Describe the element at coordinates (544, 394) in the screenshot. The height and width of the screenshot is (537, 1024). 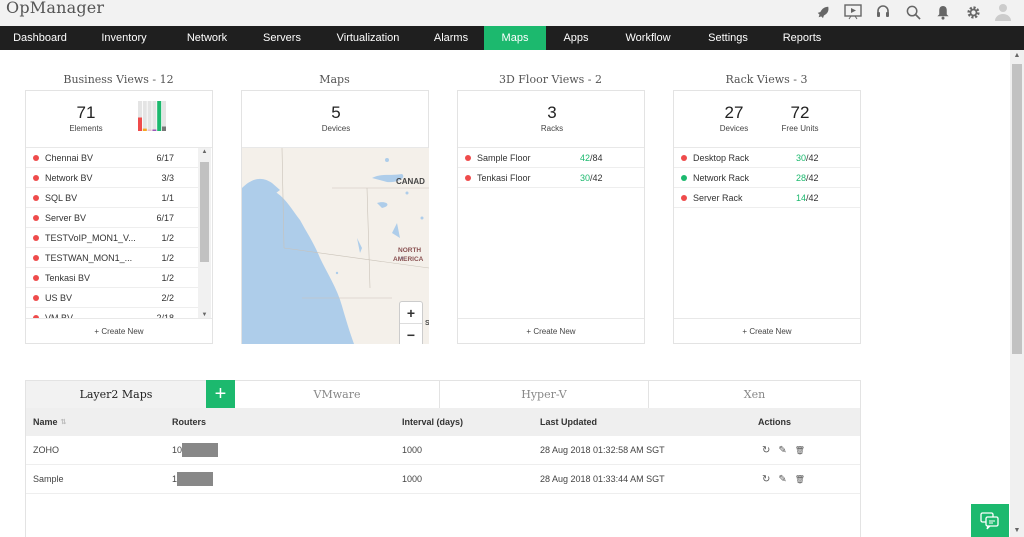
I see `tab-hyper-v: Hyper-V` at that location.